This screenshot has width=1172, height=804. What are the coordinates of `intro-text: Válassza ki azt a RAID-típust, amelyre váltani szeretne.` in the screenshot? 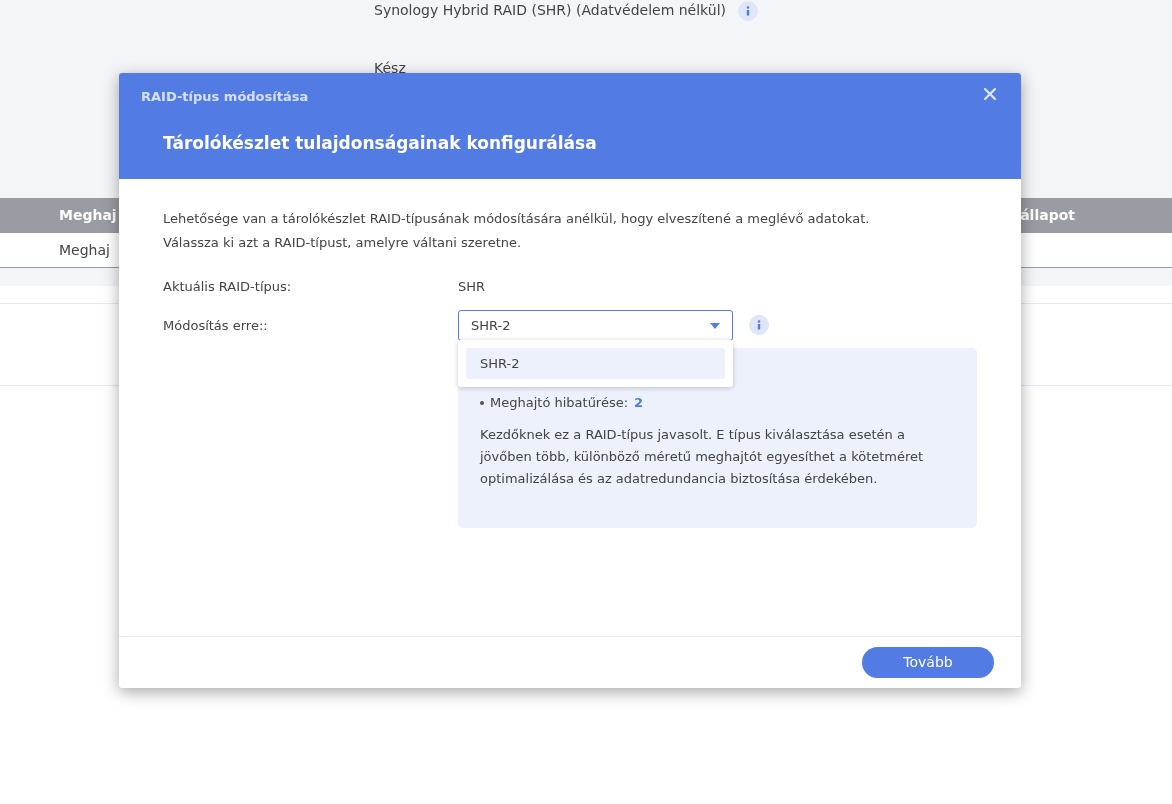 It's located at (343, 243).